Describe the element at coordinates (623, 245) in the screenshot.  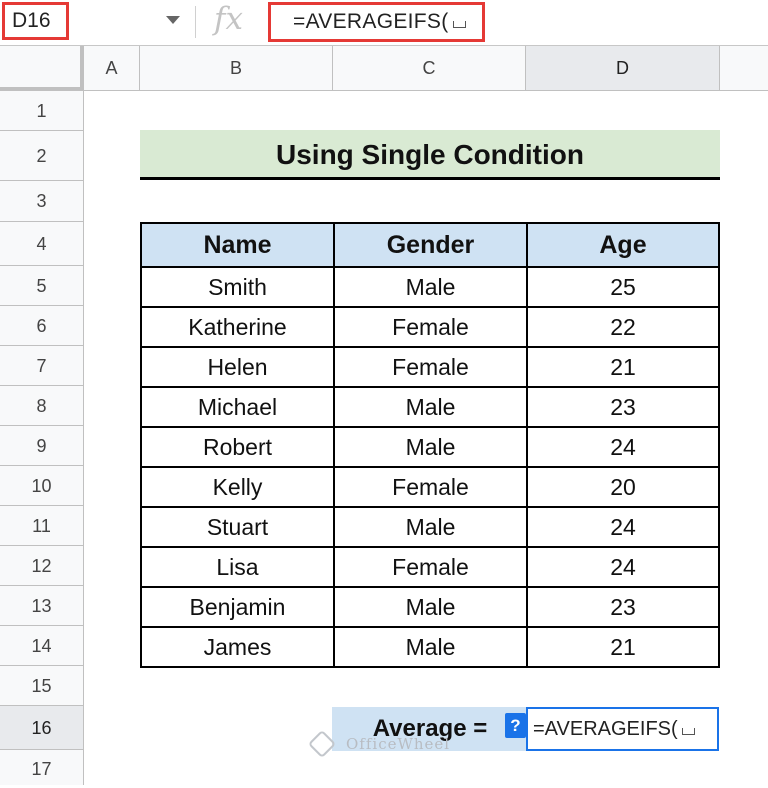
I see `header-age: Age` at that location.